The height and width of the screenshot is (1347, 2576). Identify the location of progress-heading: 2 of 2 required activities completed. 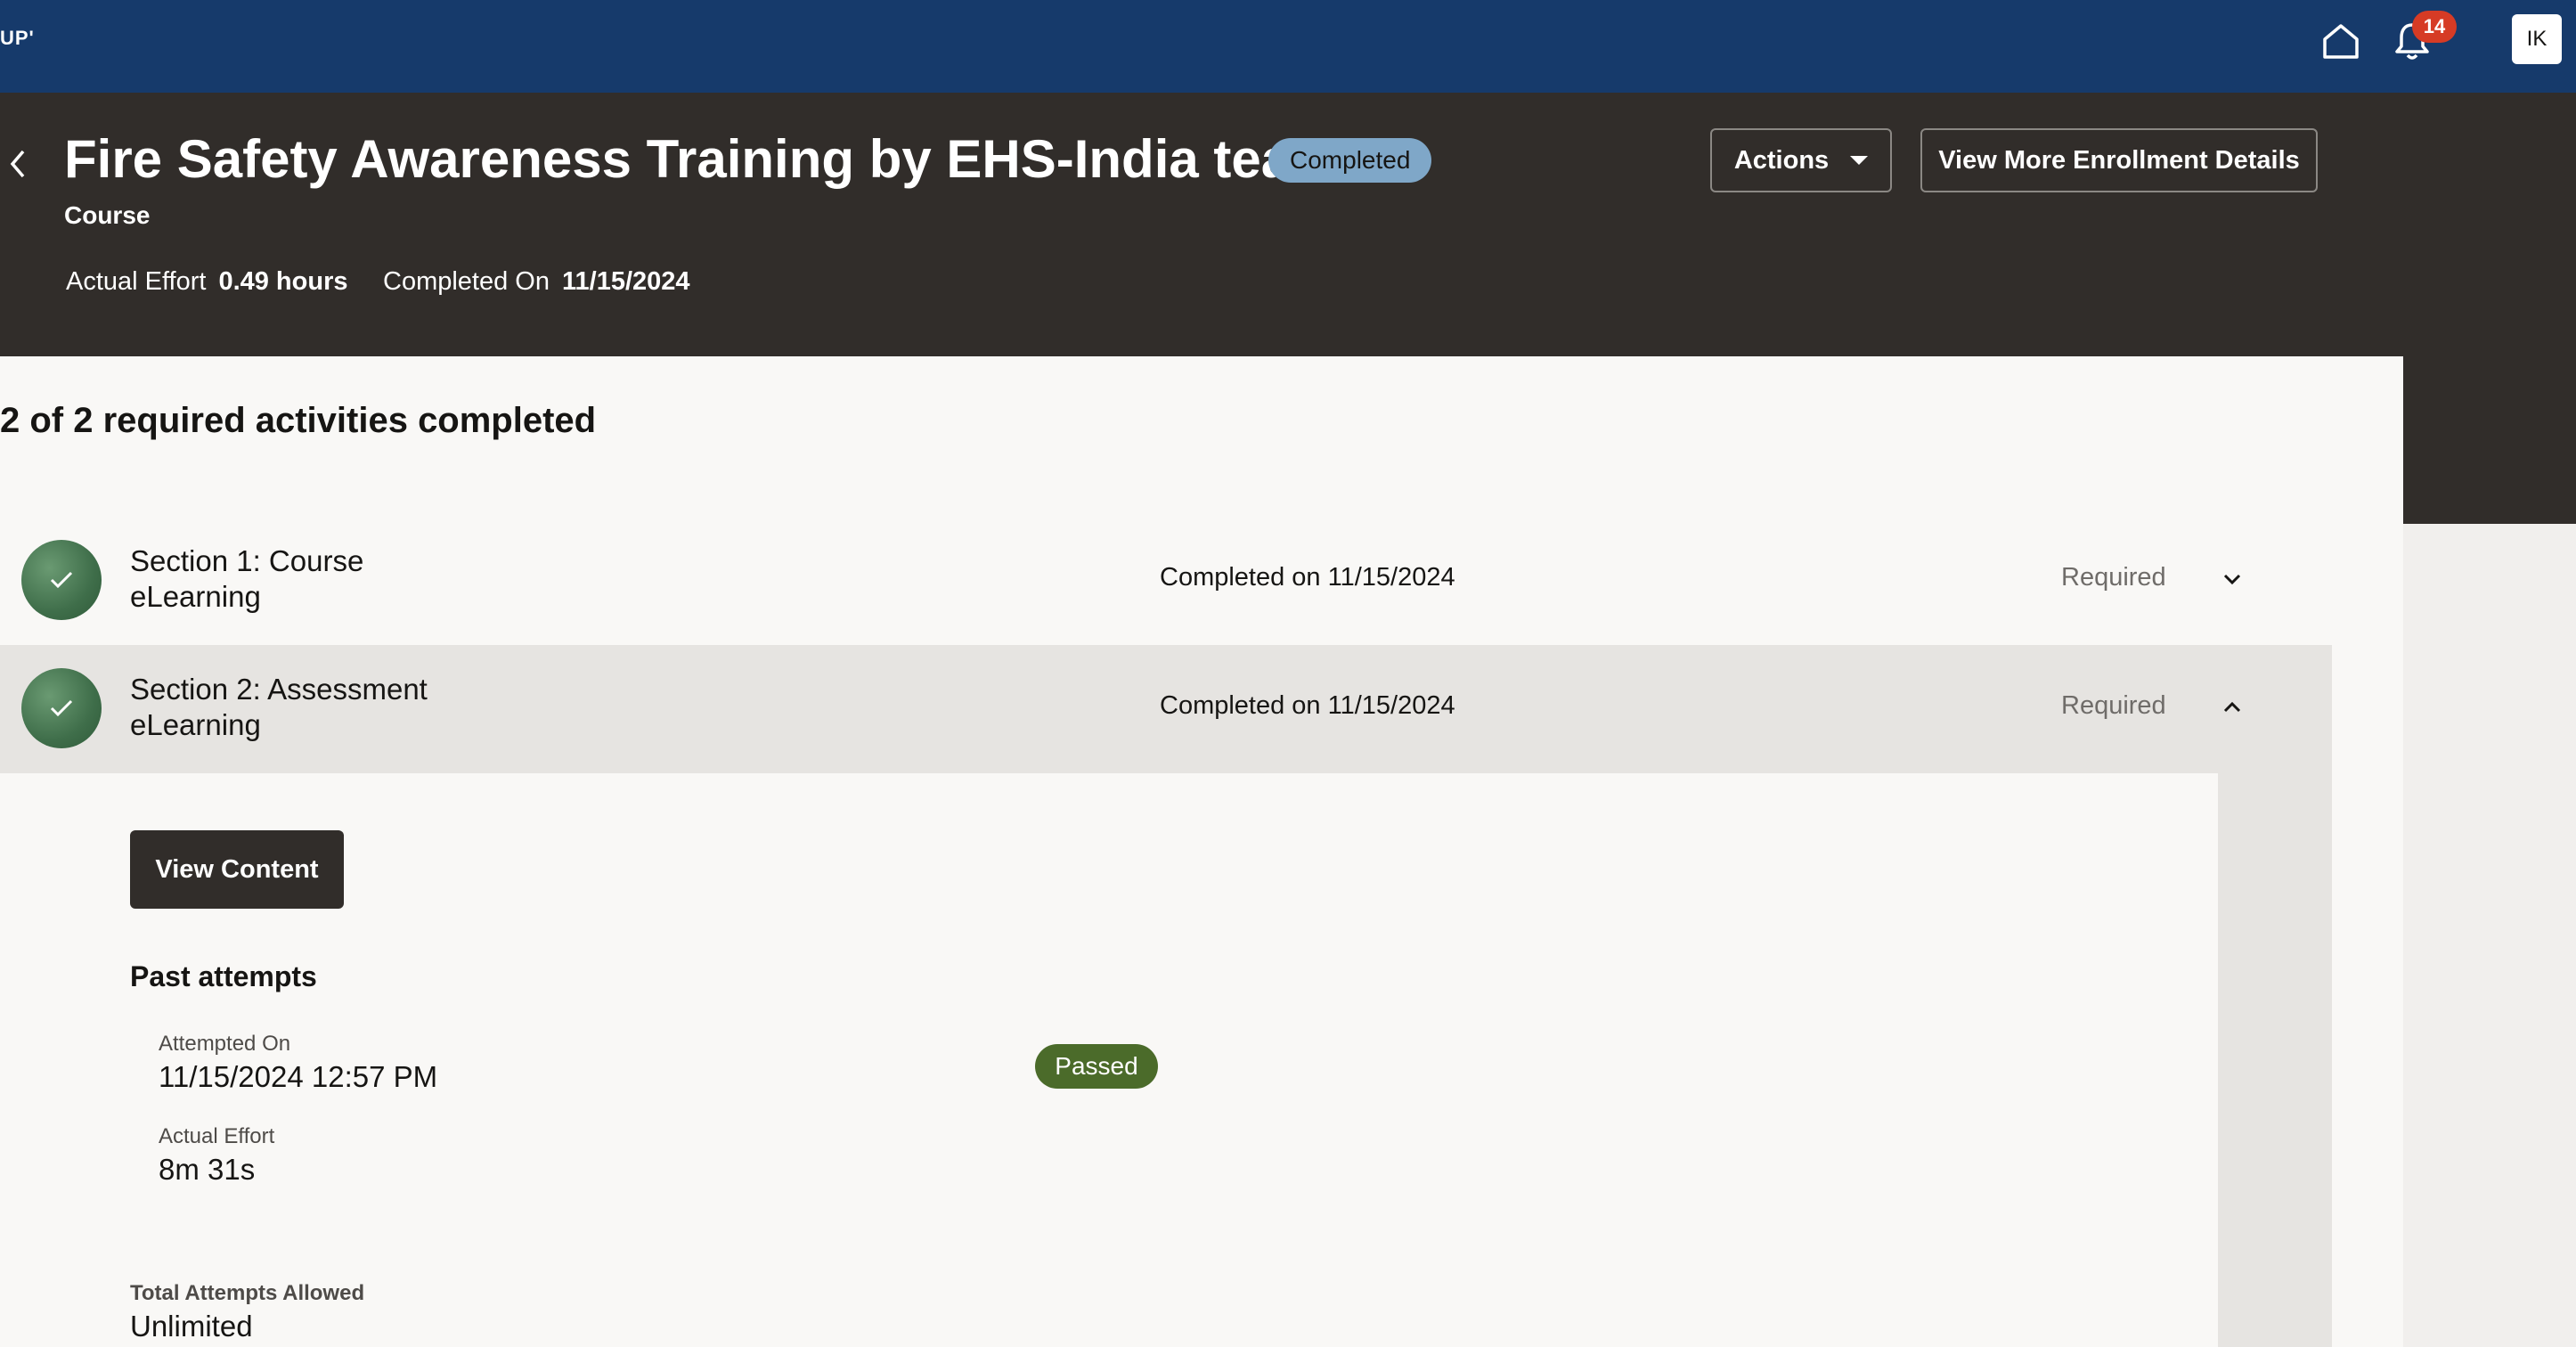
(298, 421).